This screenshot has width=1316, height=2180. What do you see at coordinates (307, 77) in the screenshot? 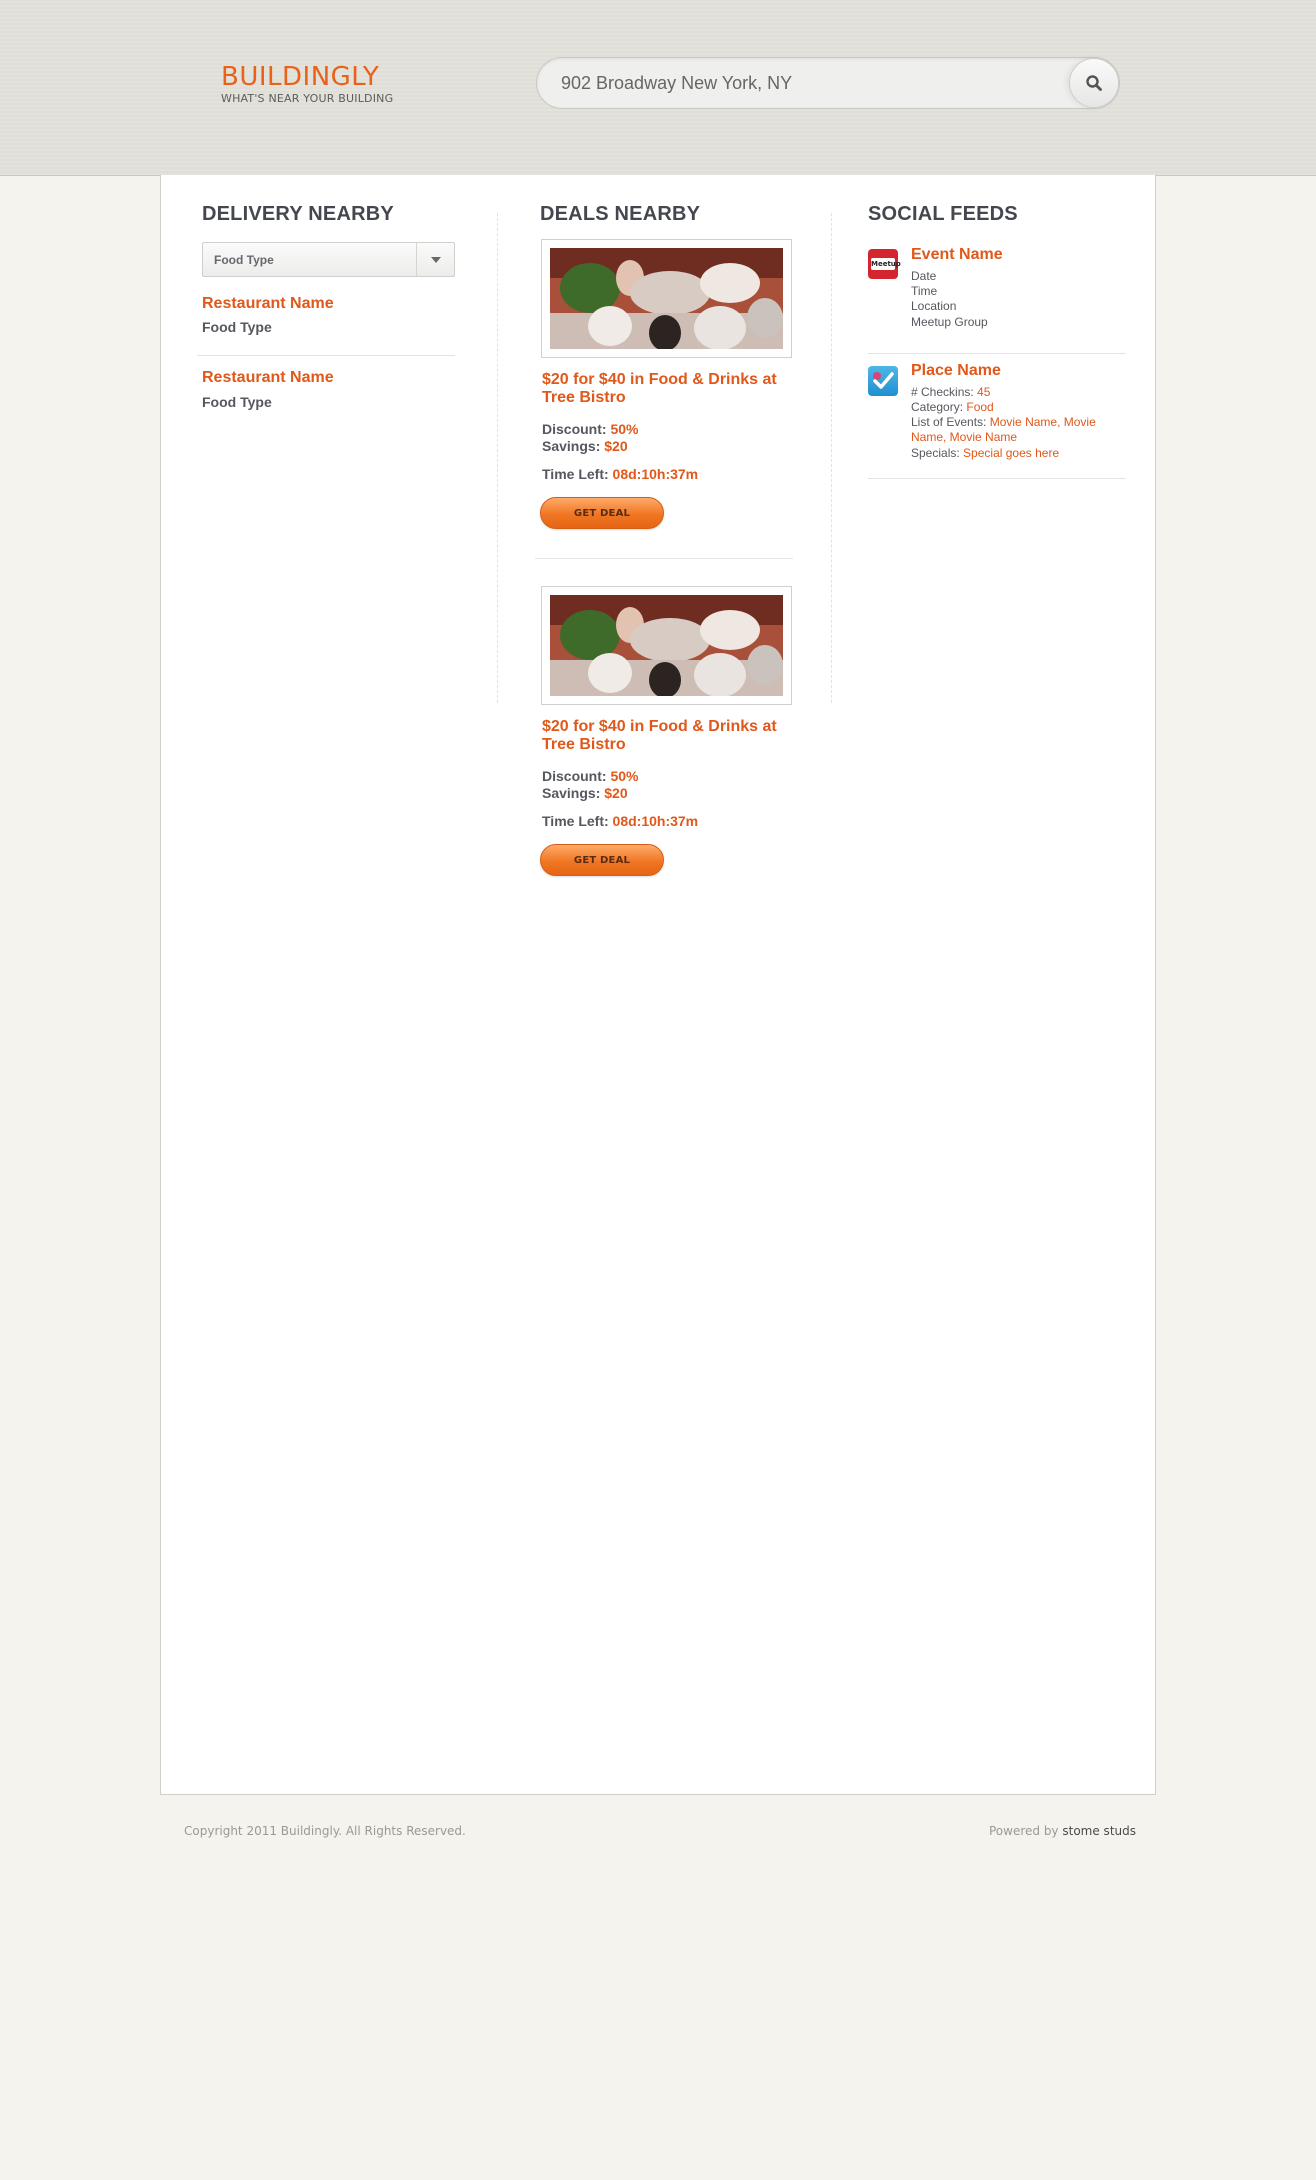
I see `logo-title: BUILDINGLY` at bounding box center [307, 77].